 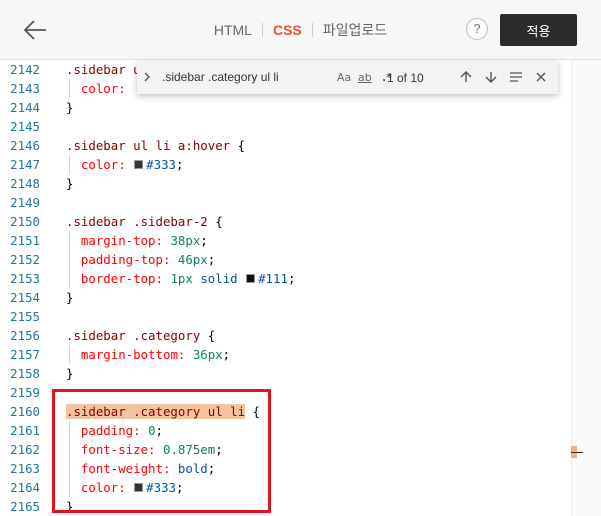 What do you see at coordinates (25, 316) in the screenshot?
I see `line-number: 2155` at bounding box center [25, 316].